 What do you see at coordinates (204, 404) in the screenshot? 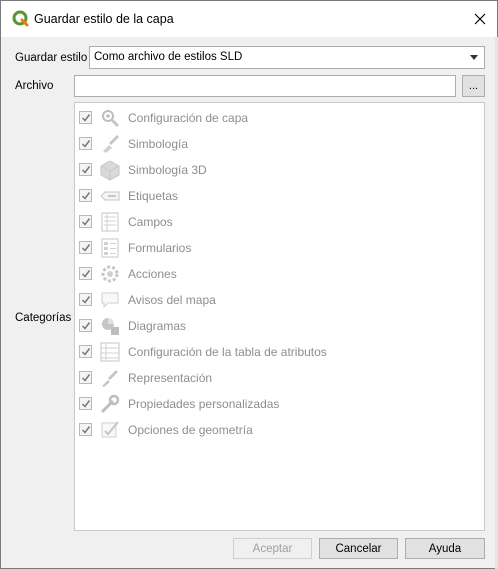
I see `category-label: Propiedades personalizadas` at bounding box center [204, 404].